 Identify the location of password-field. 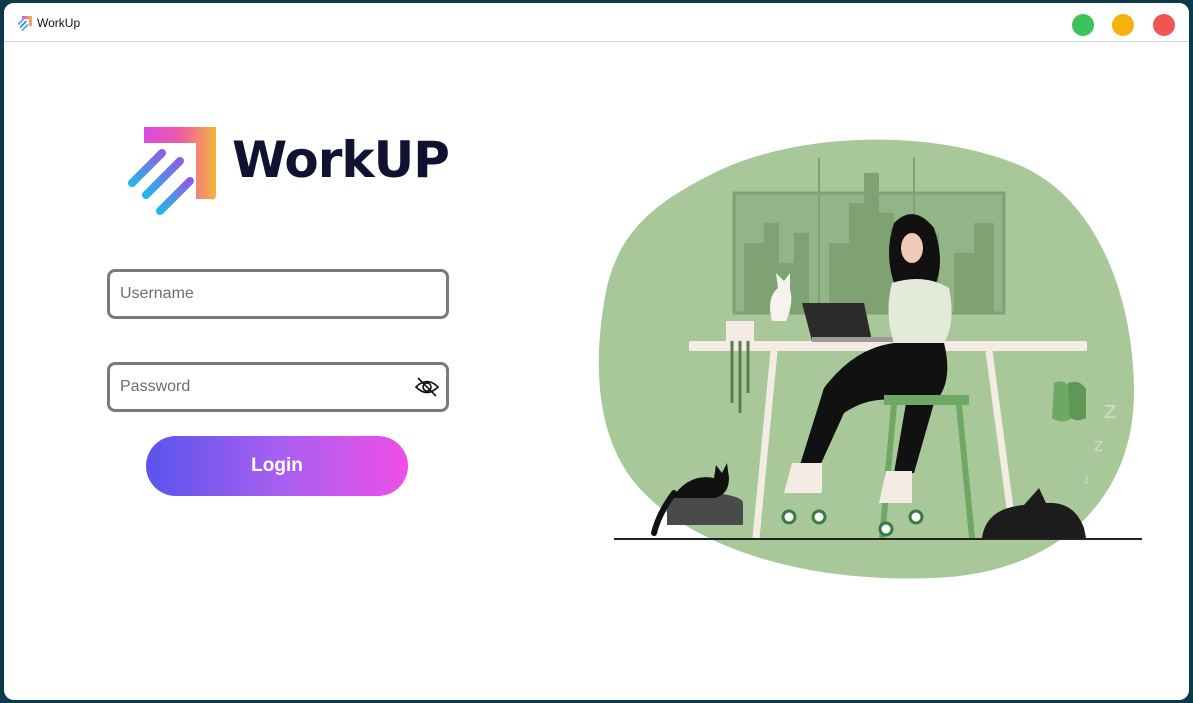
(278, 387).